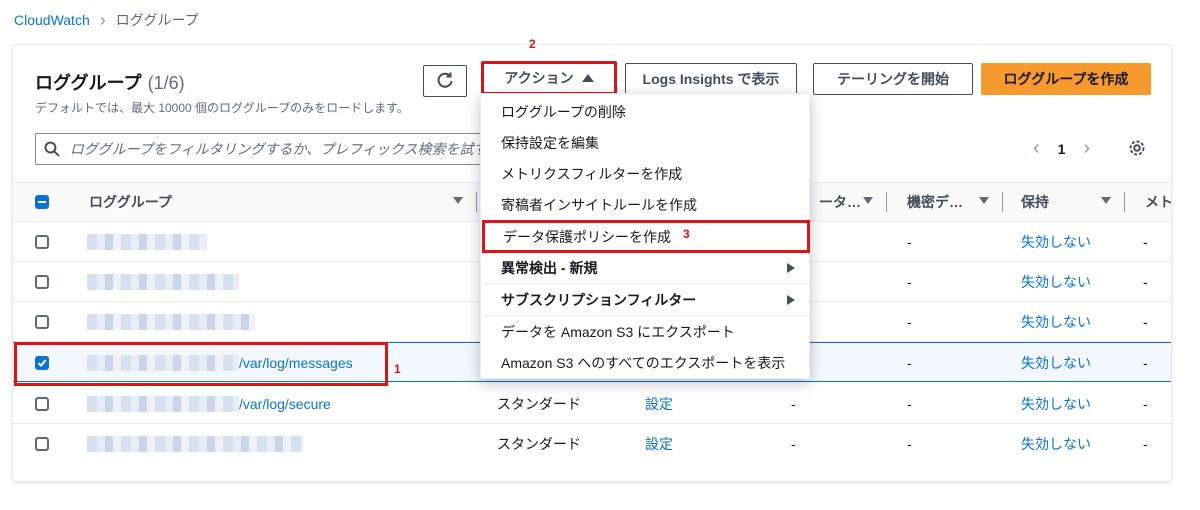 The width and height of the screenshot is (1200, 510). What do you see at coordinates (686, 233) in the screenshot?
I see `annotation-step-3: 3` at bounding box center [686, 233].